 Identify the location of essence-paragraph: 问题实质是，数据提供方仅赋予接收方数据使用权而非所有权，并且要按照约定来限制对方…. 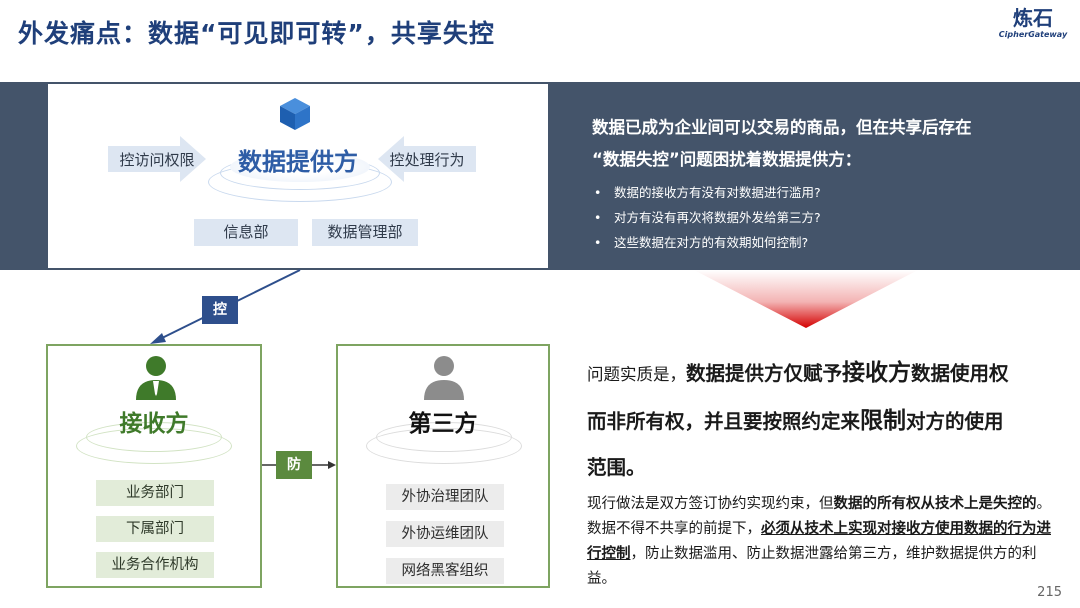
(822, 420).